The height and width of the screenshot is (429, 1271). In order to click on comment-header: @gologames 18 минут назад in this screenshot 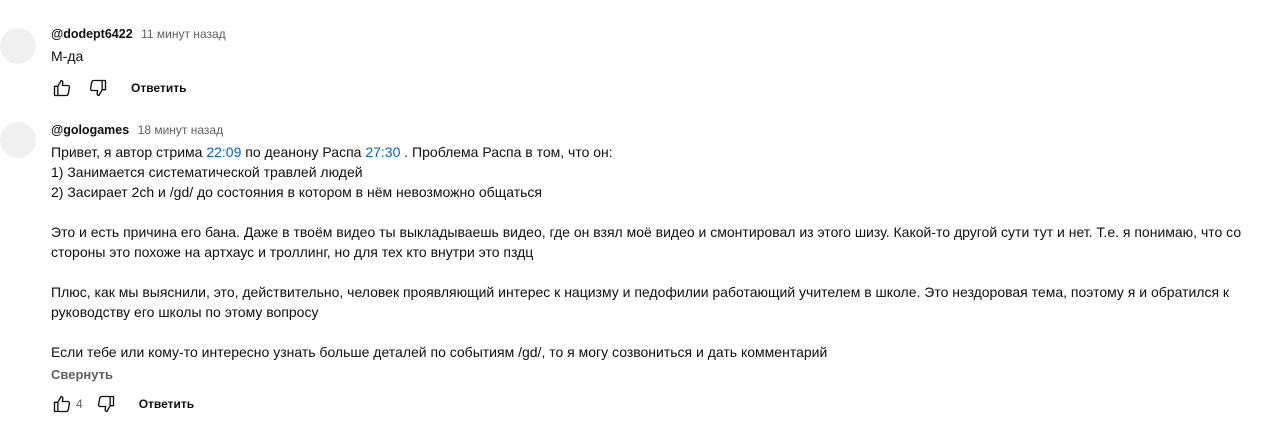, I will do `click(651, 130)`.